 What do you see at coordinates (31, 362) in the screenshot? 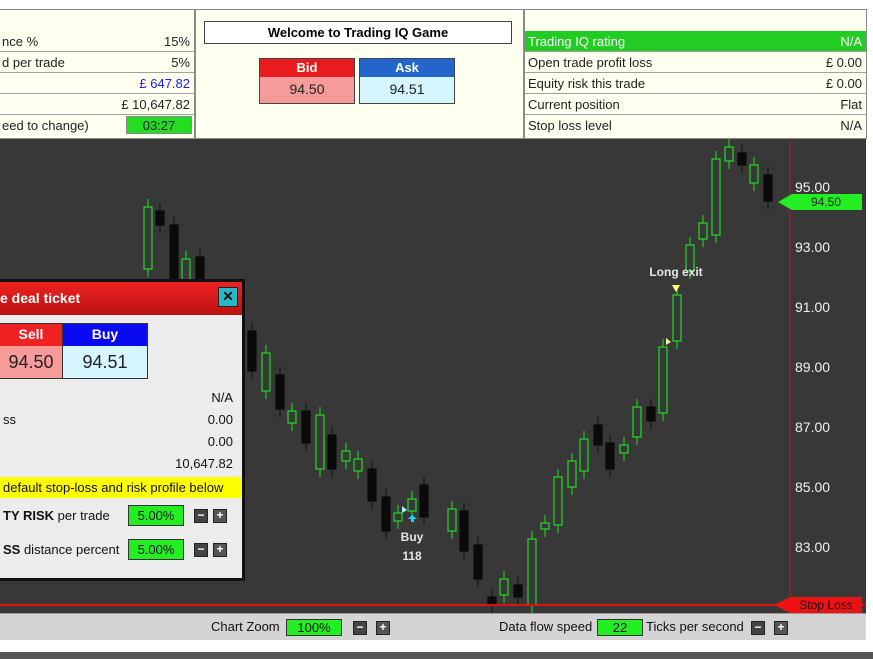
I see `sell-price: 94.50` at bounding box center [31, 362].